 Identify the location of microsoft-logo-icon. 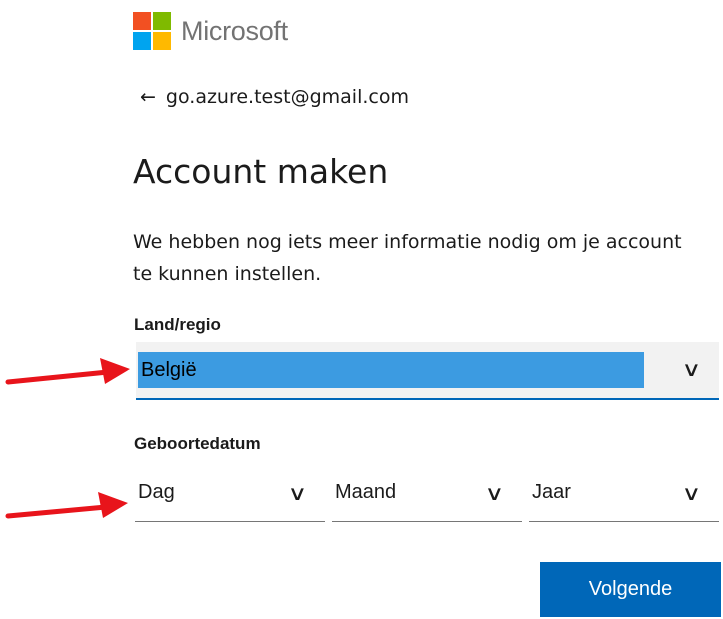
(152, 31).